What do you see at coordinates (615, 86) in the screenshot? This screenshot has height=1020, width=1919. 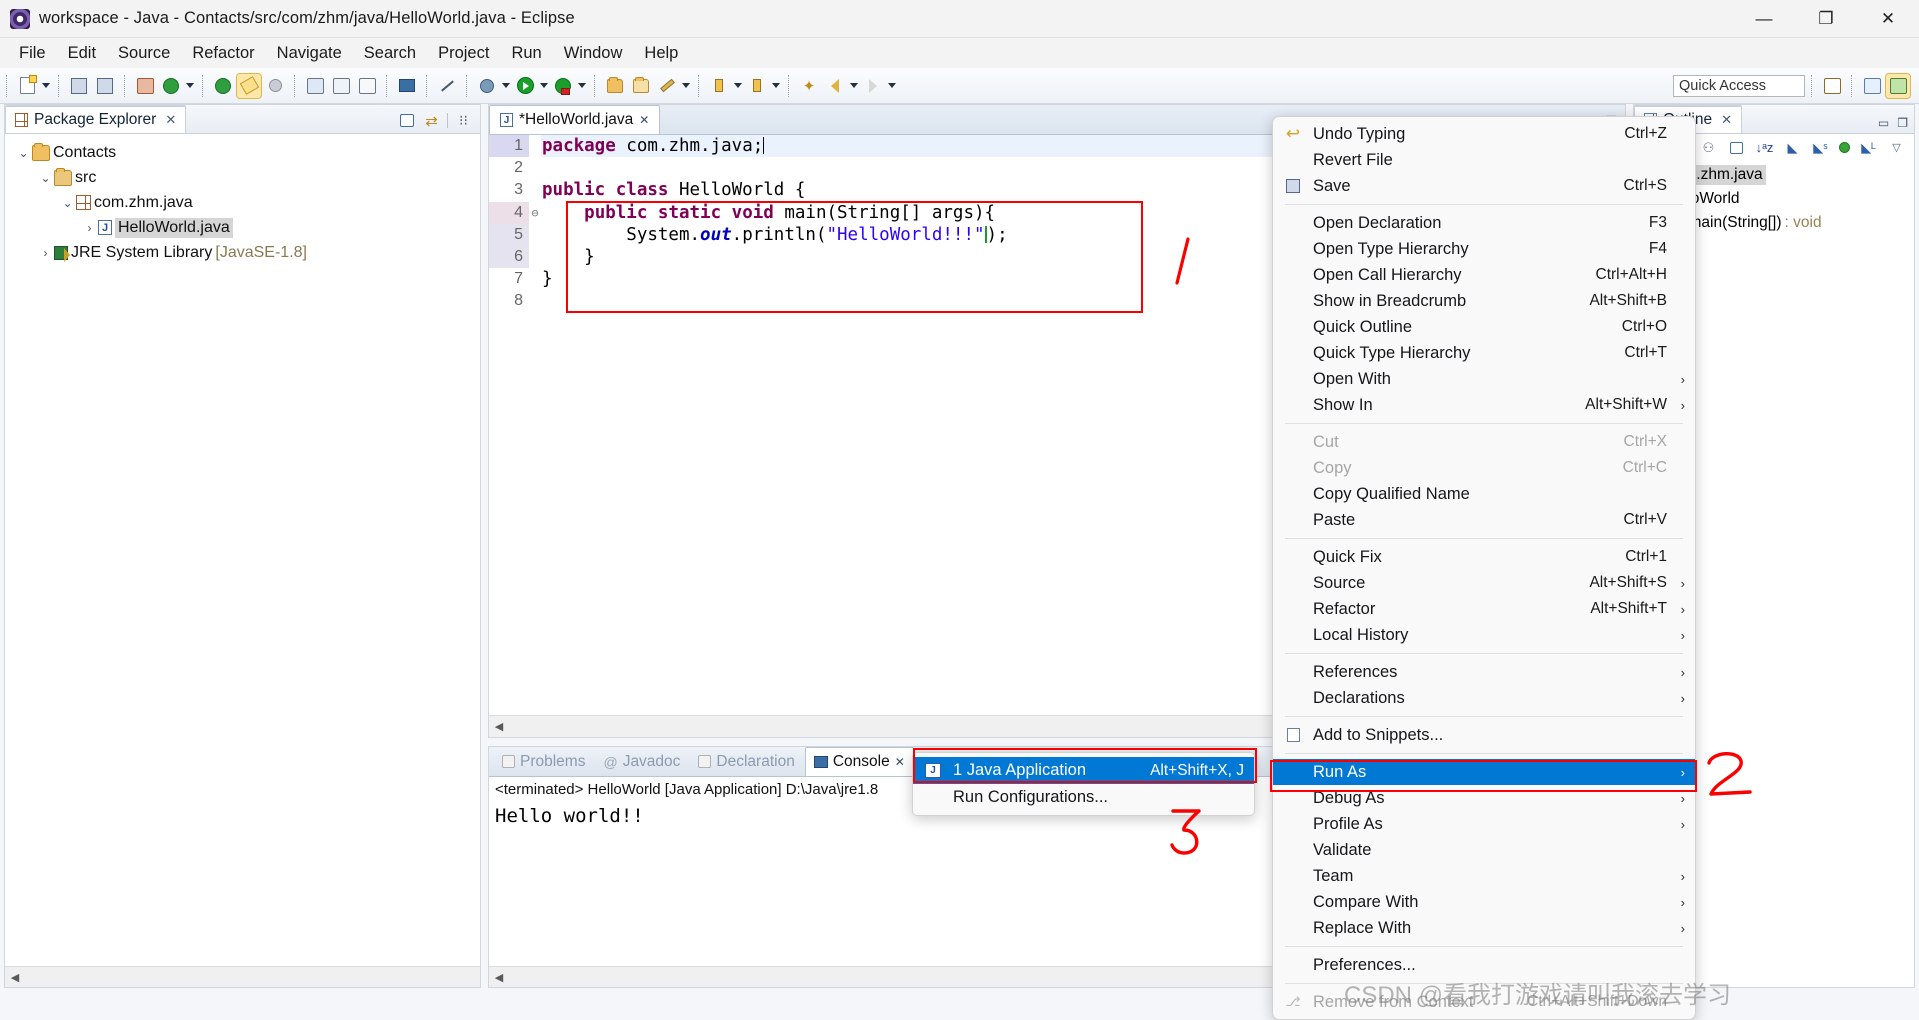 I see `open-resource-icon` at bounding box center [615, 86].